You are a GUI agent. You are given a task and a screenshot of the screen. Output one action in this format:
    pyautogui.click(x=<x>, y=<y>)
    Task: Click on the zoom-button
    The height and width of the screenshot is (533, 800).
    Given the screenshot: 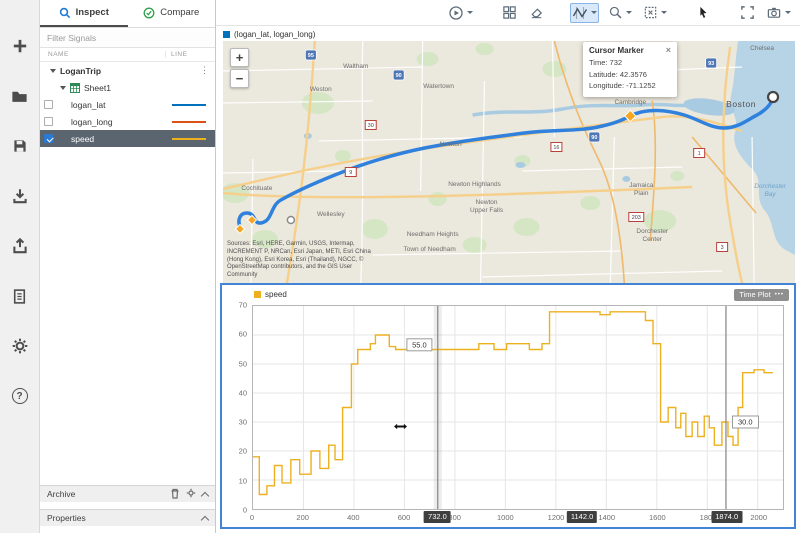 What is the action you would take?
    pyautogui.click(x=620, y=13)
    